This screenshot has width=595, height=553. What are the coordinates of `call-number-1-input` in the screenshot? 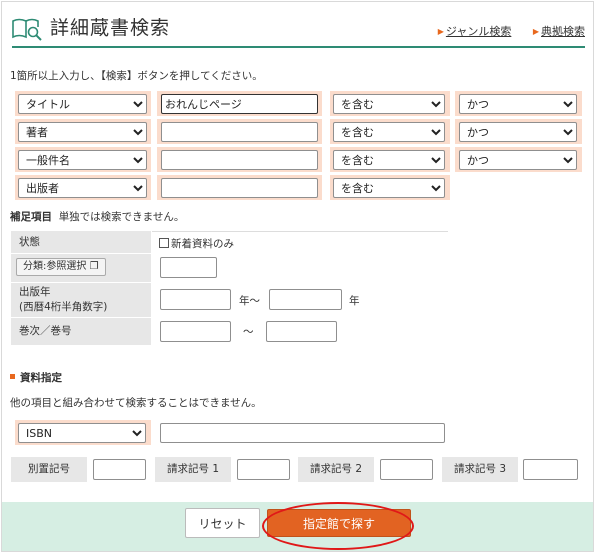 It's located at (263, 469).